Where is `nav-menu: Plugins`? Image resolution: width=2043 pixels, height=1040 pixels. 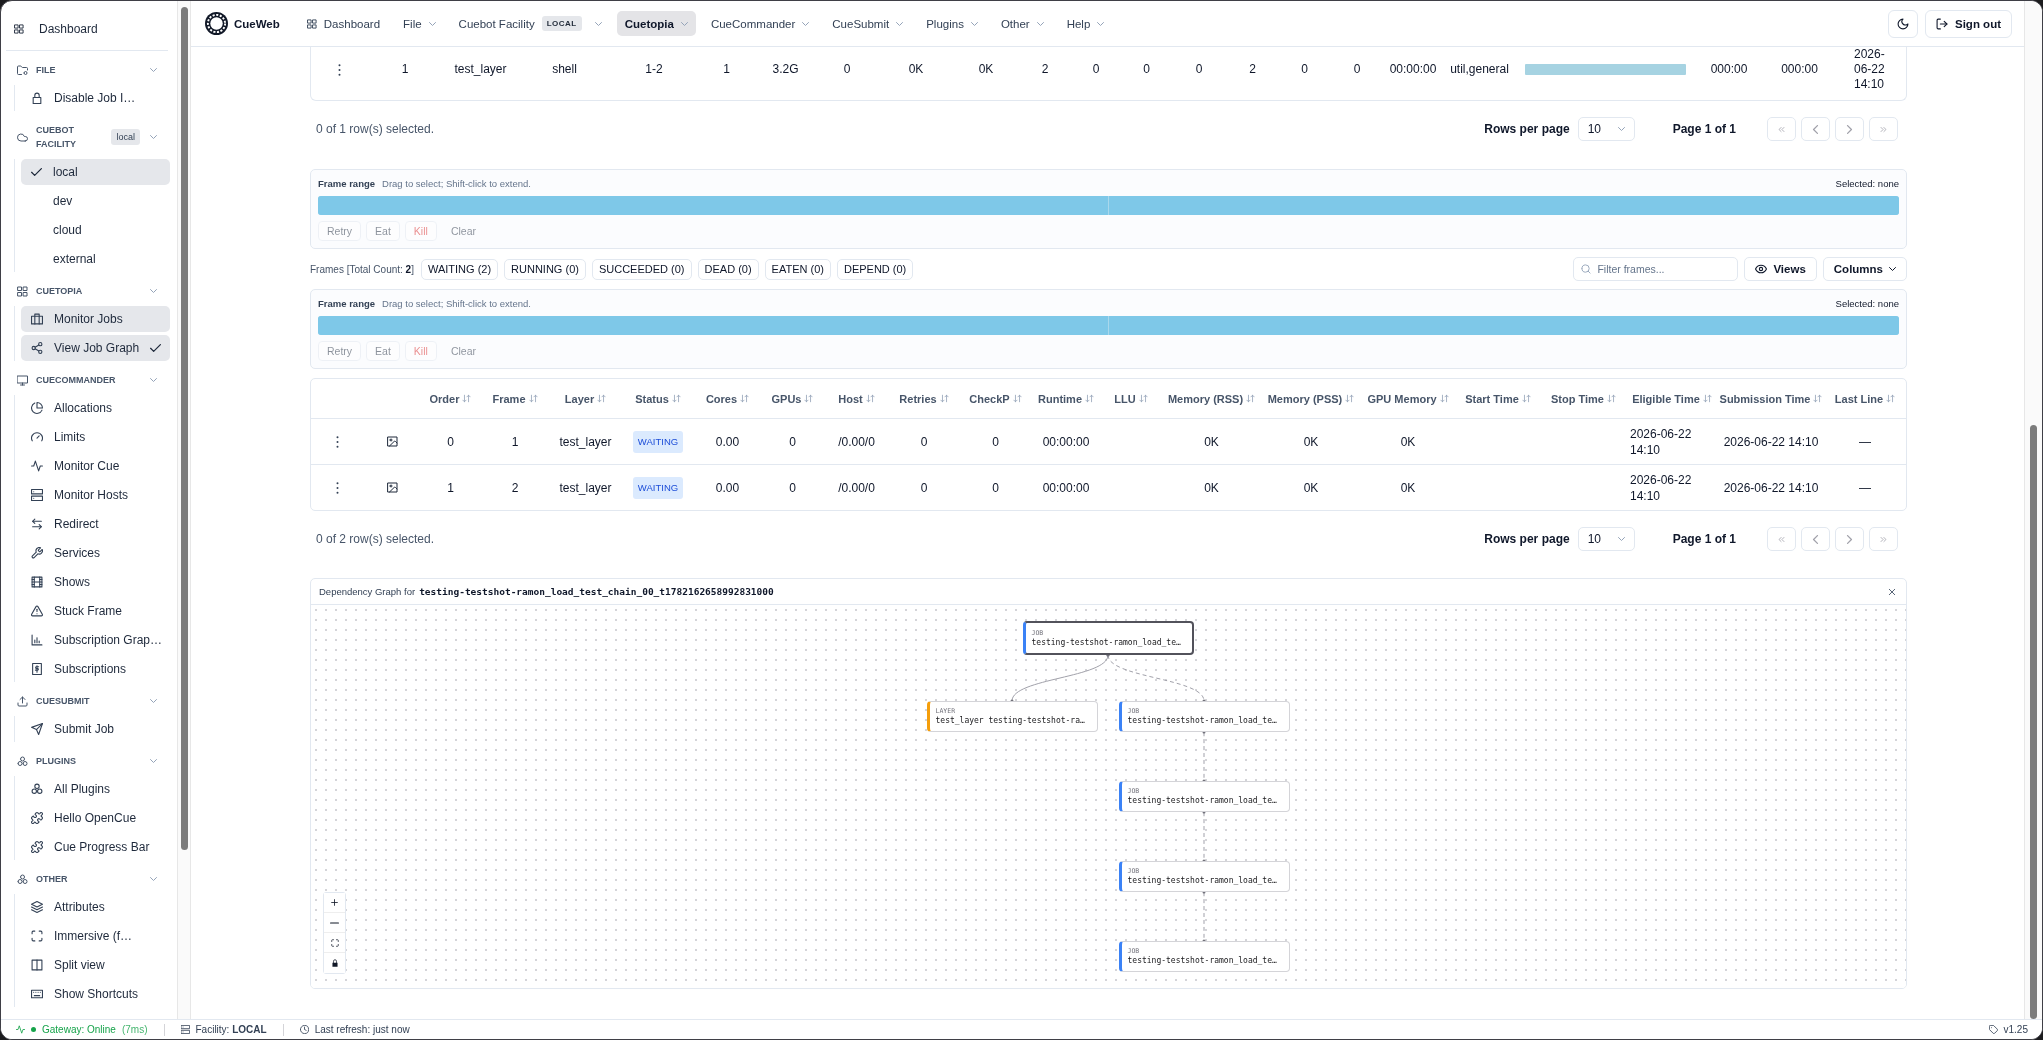
nav-menu: Plugins is located at coordinates (952, 23).